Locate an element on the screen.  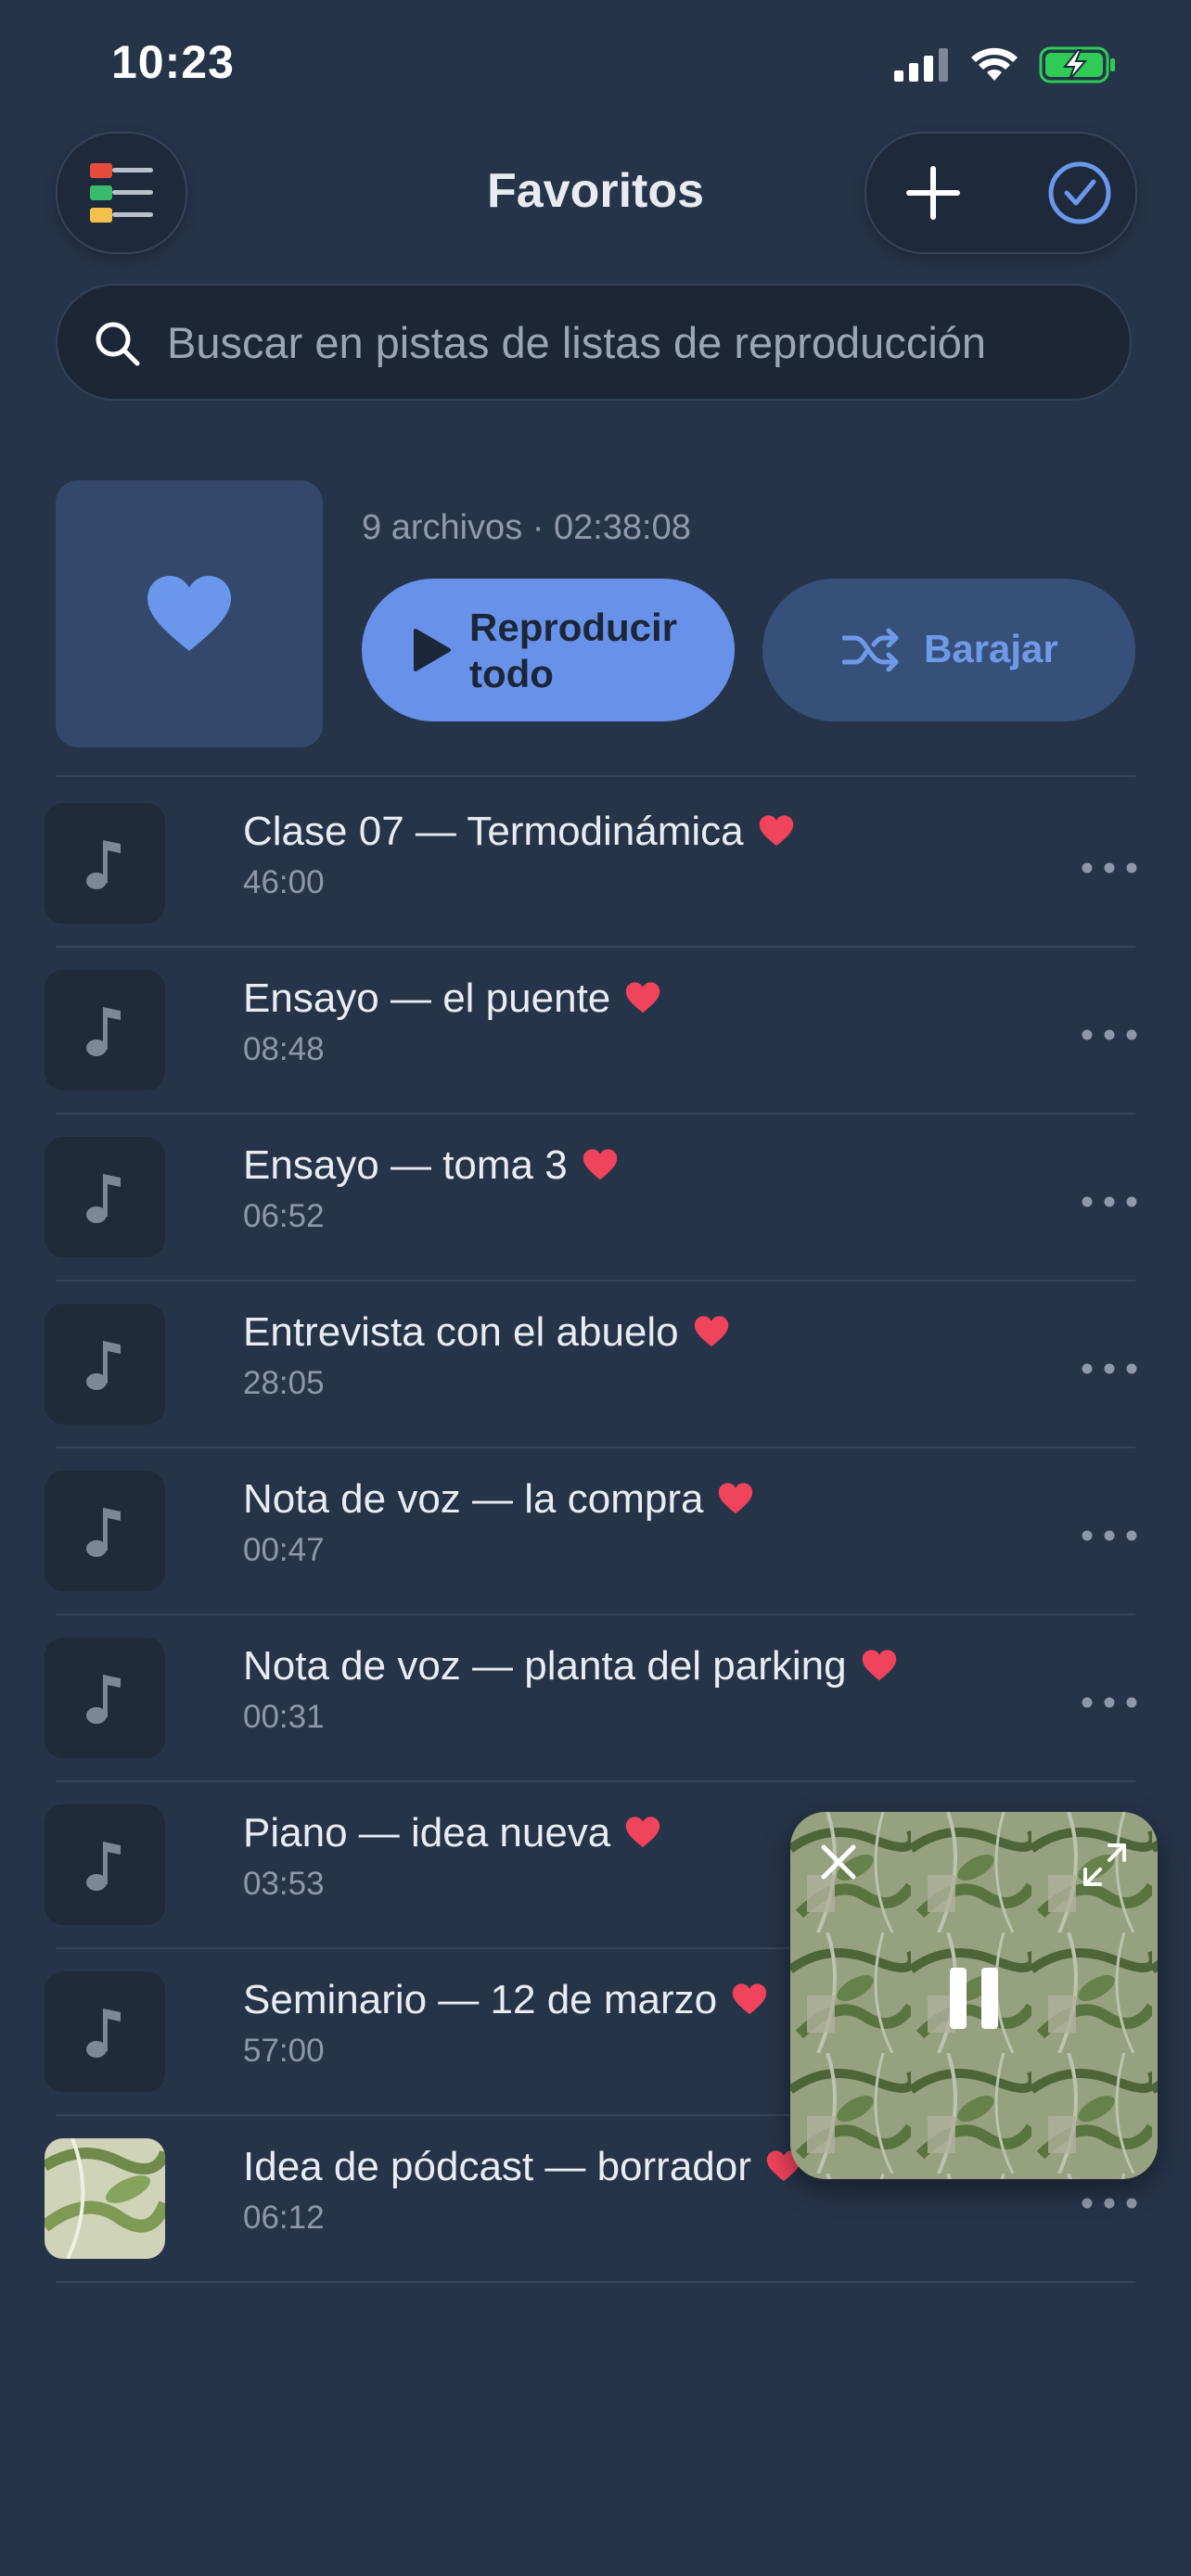
track-title-text: Ensayo — el puente is located at coordinates (427, 998).